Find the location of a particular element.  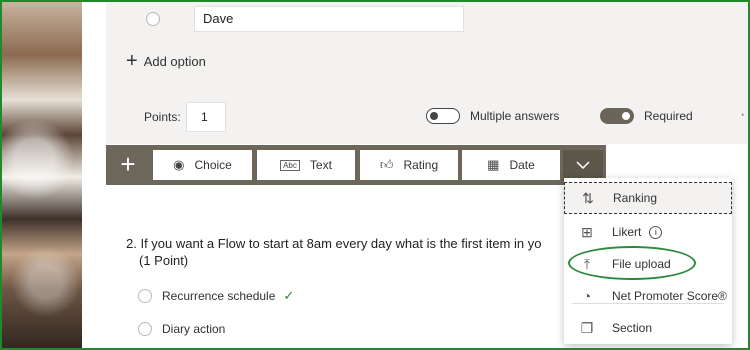

dropdown-item-section: ❐ Section is located at coordinates (648, 328).